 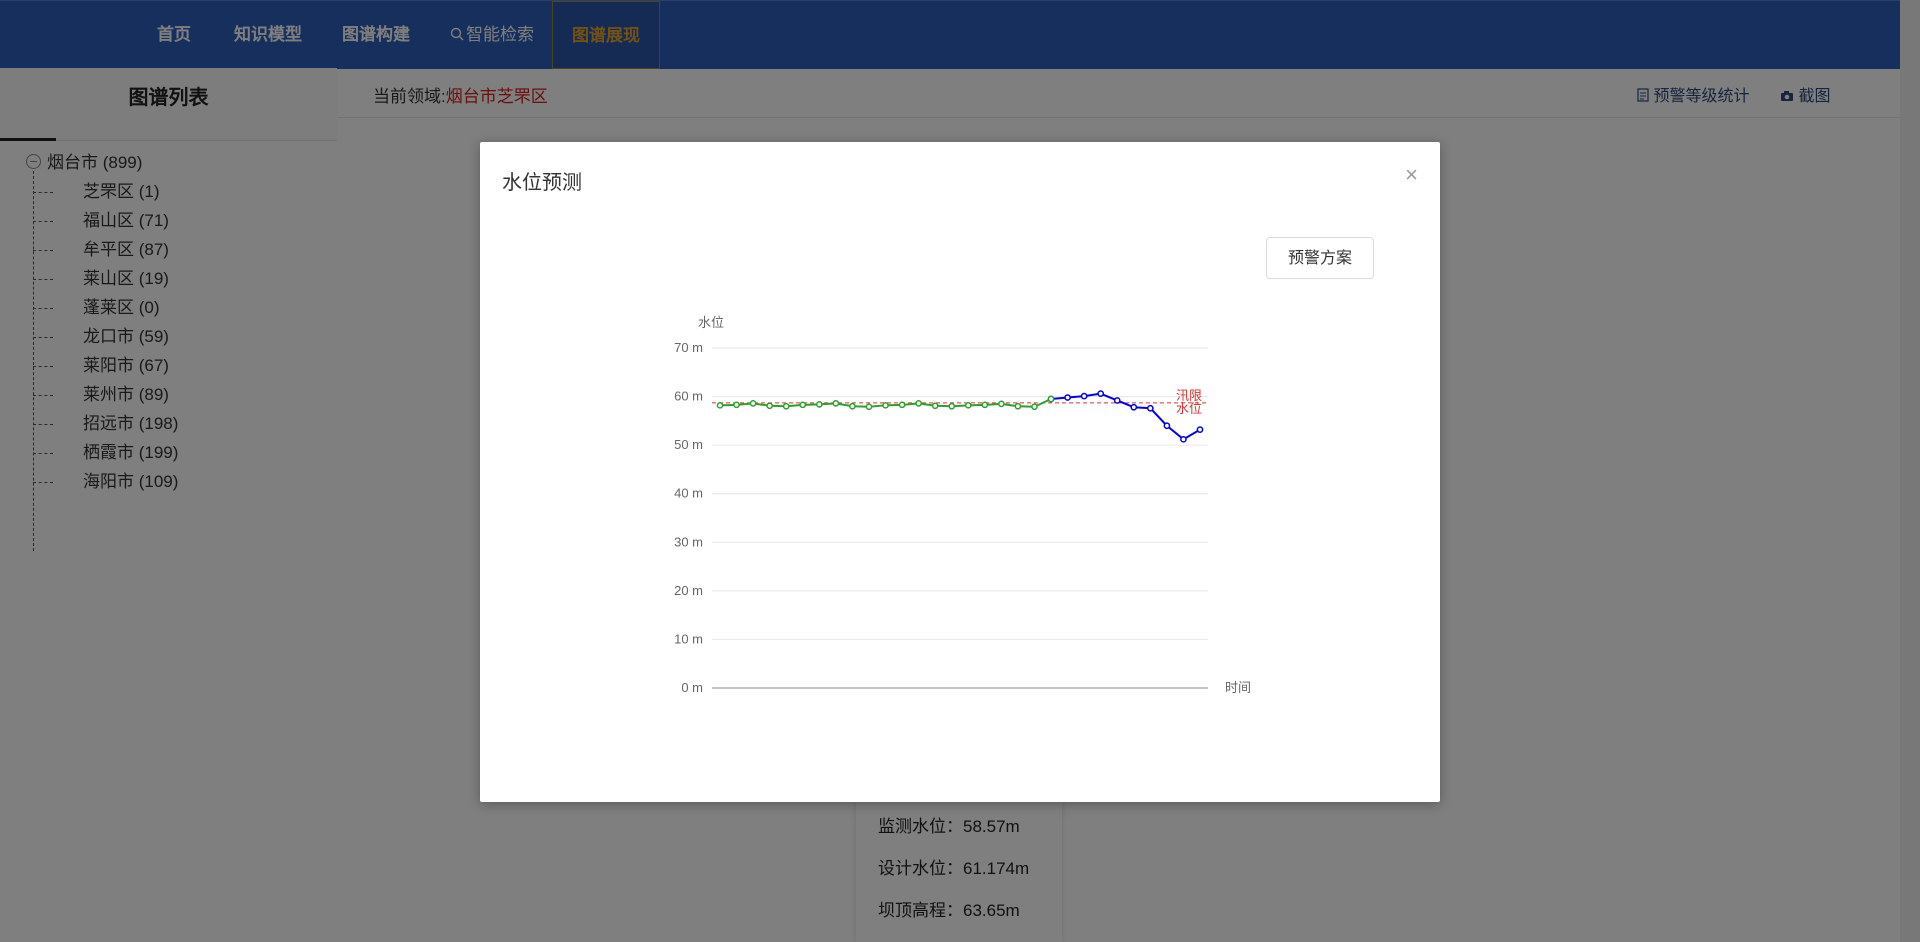 What do you see at coordinates (688, 444) in the screenshot?
I see `y-tick-label: 50 m` at bounding box center [688, 444].